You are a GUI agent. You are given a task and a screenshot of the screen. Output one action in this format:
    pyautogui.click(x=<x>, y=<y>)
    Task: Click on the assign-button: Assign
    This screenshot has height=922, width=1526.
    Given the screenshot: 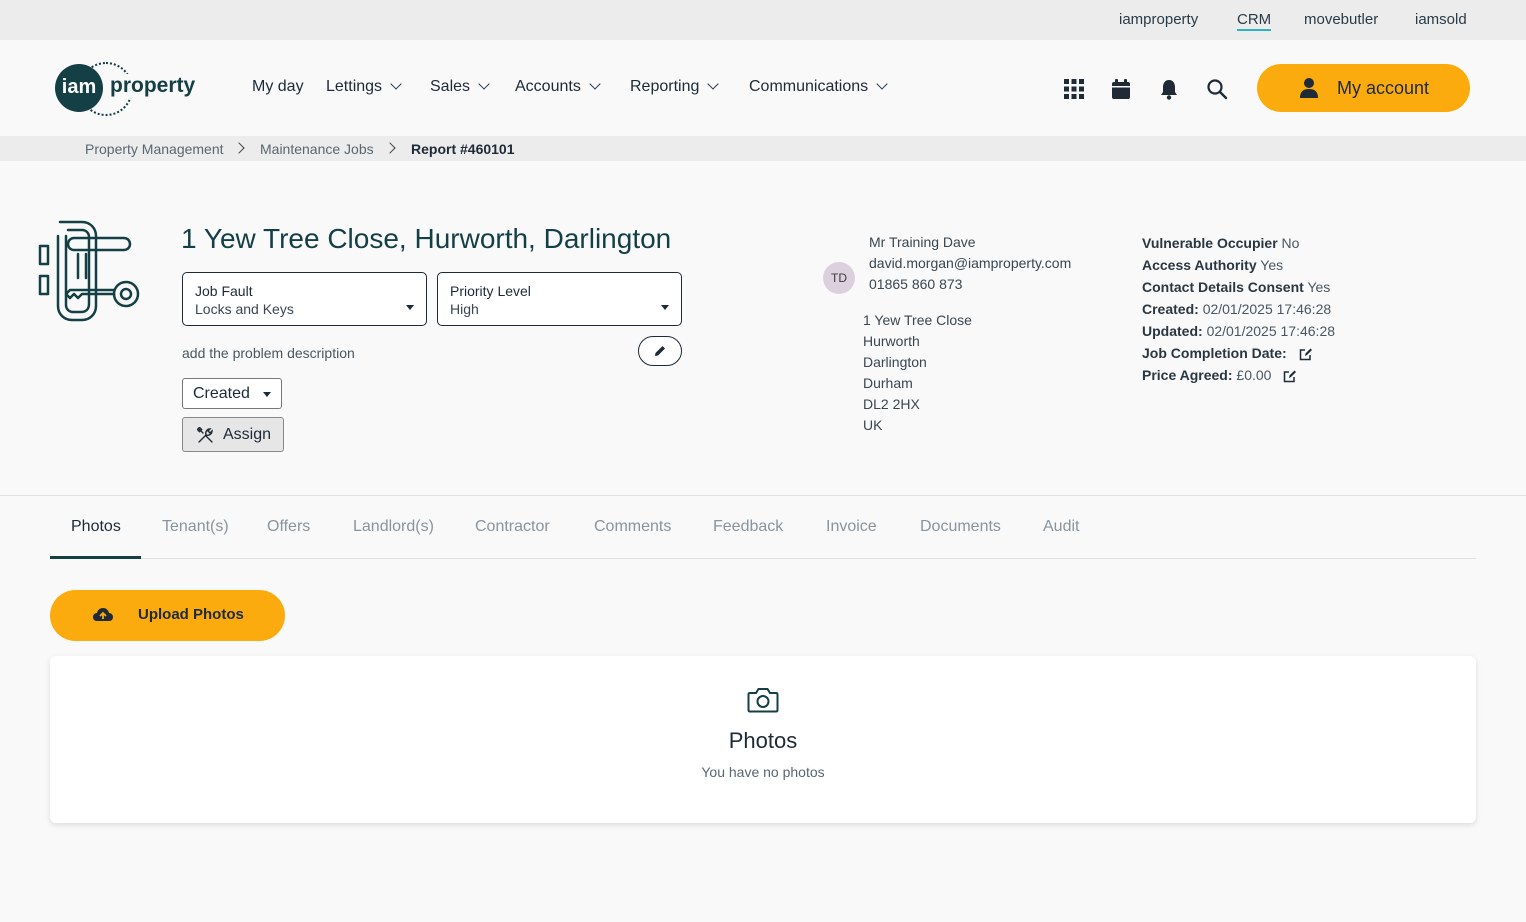 What is the action you would take?
    pyautogui.click(x=233, y=434)
    